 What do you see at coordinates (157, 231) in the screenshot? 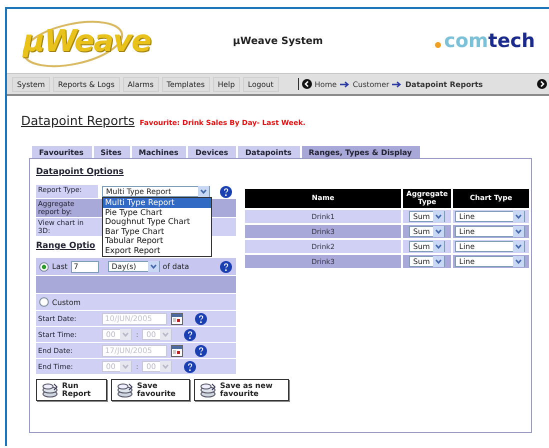
I see `dropdown-option: Bar Type Chart` at bounding box center [157, 231].